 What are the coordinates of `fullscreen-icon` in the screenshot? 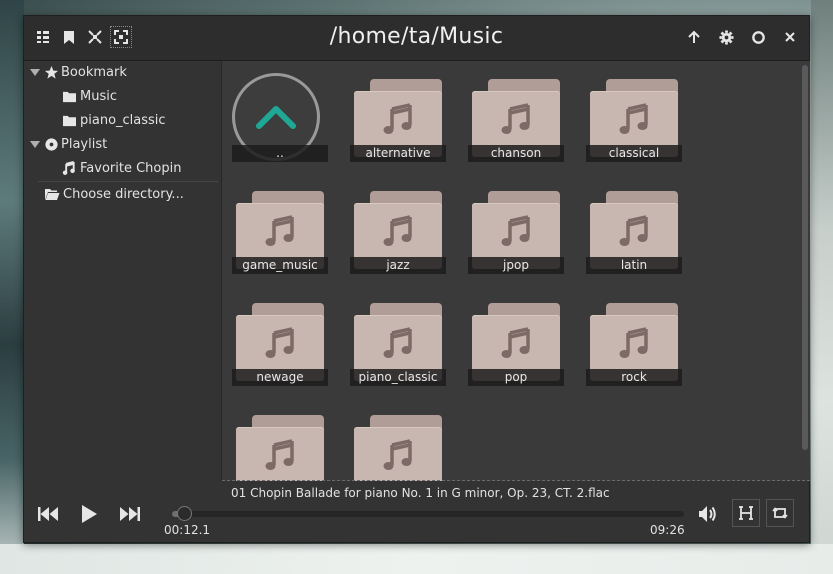 It's located at (121, 37).